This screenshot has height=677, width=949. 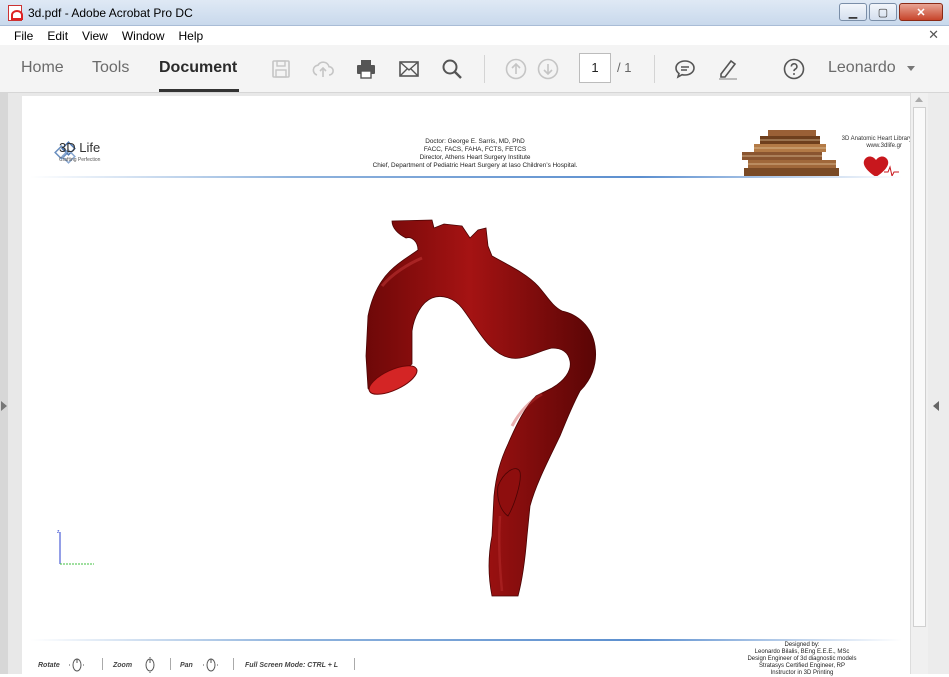 I want to click on user-menu: Leonardo, so click(x=862, y=68).